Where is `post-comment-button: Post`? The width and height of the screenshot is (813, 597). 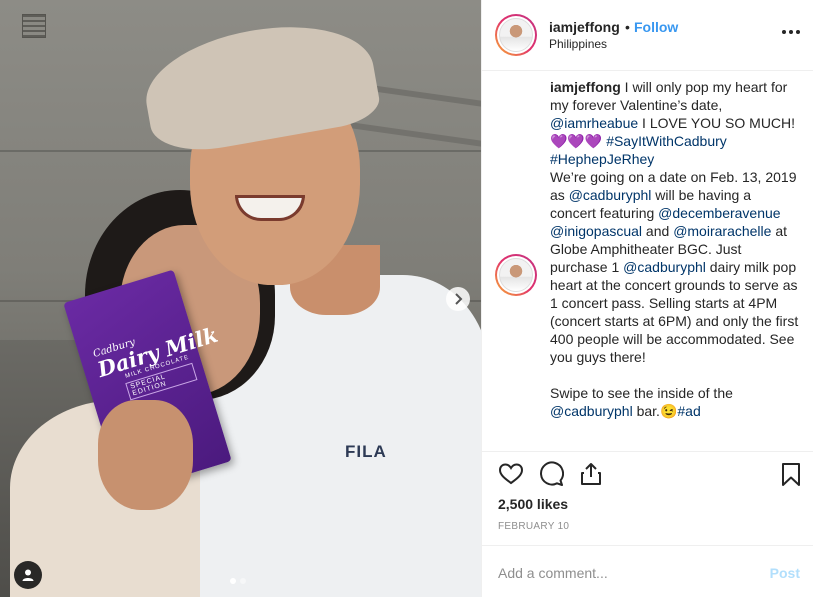
post-comment-button: Post is located at coordinates (785, 573).